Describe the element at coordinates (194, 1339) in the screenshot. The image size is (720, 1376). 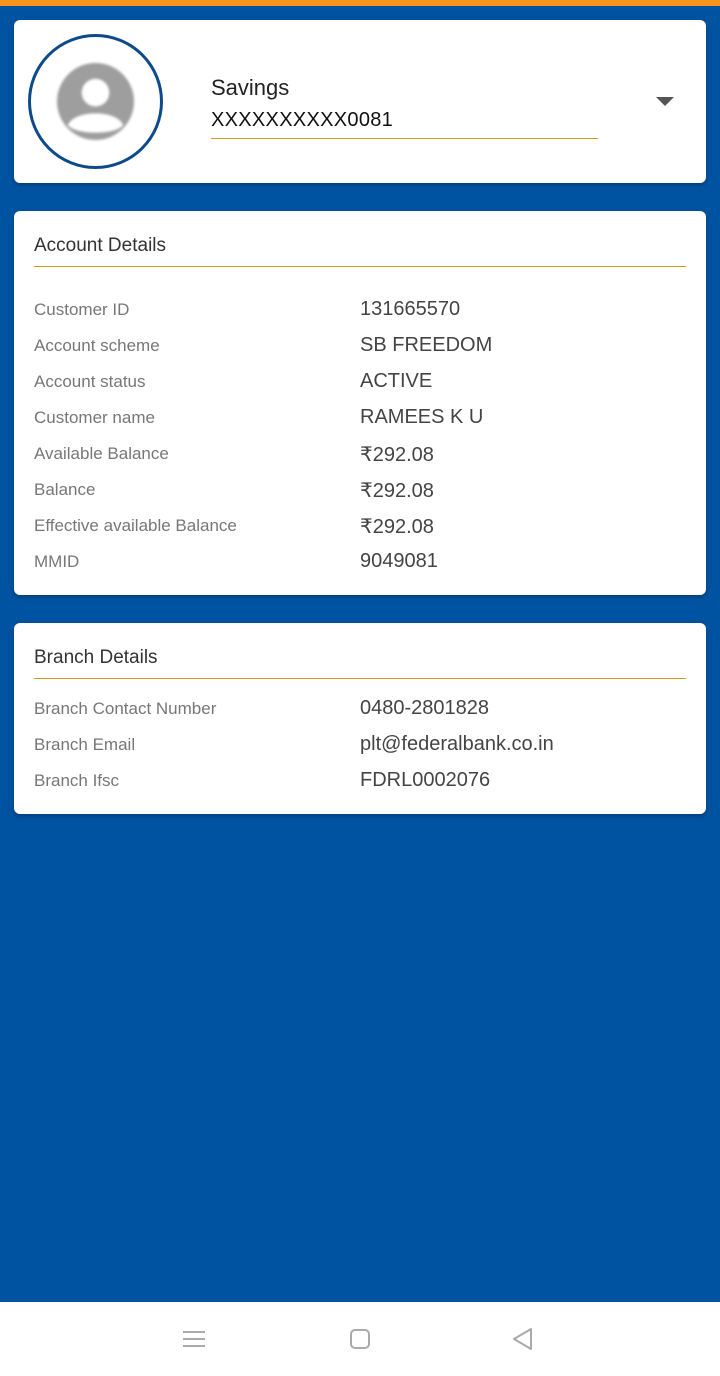
I see `menu-icon` at that location.